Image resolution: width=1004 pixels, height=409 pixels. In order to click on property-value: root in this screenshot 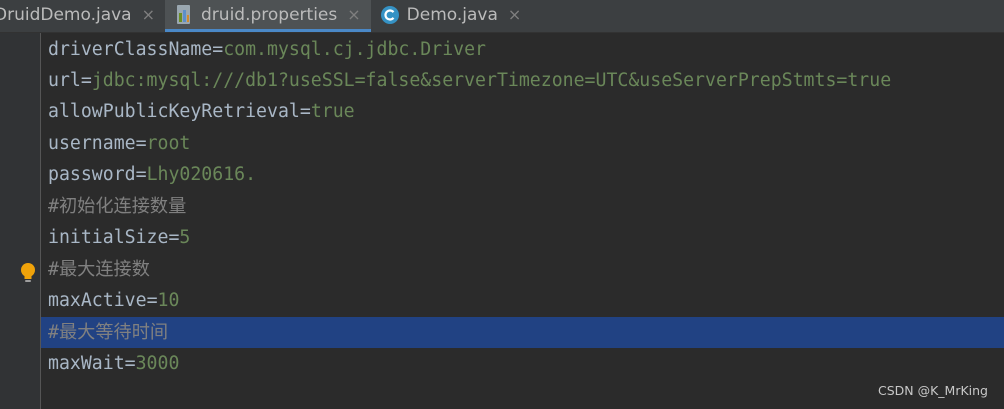, I will do `click(168, 143)`.